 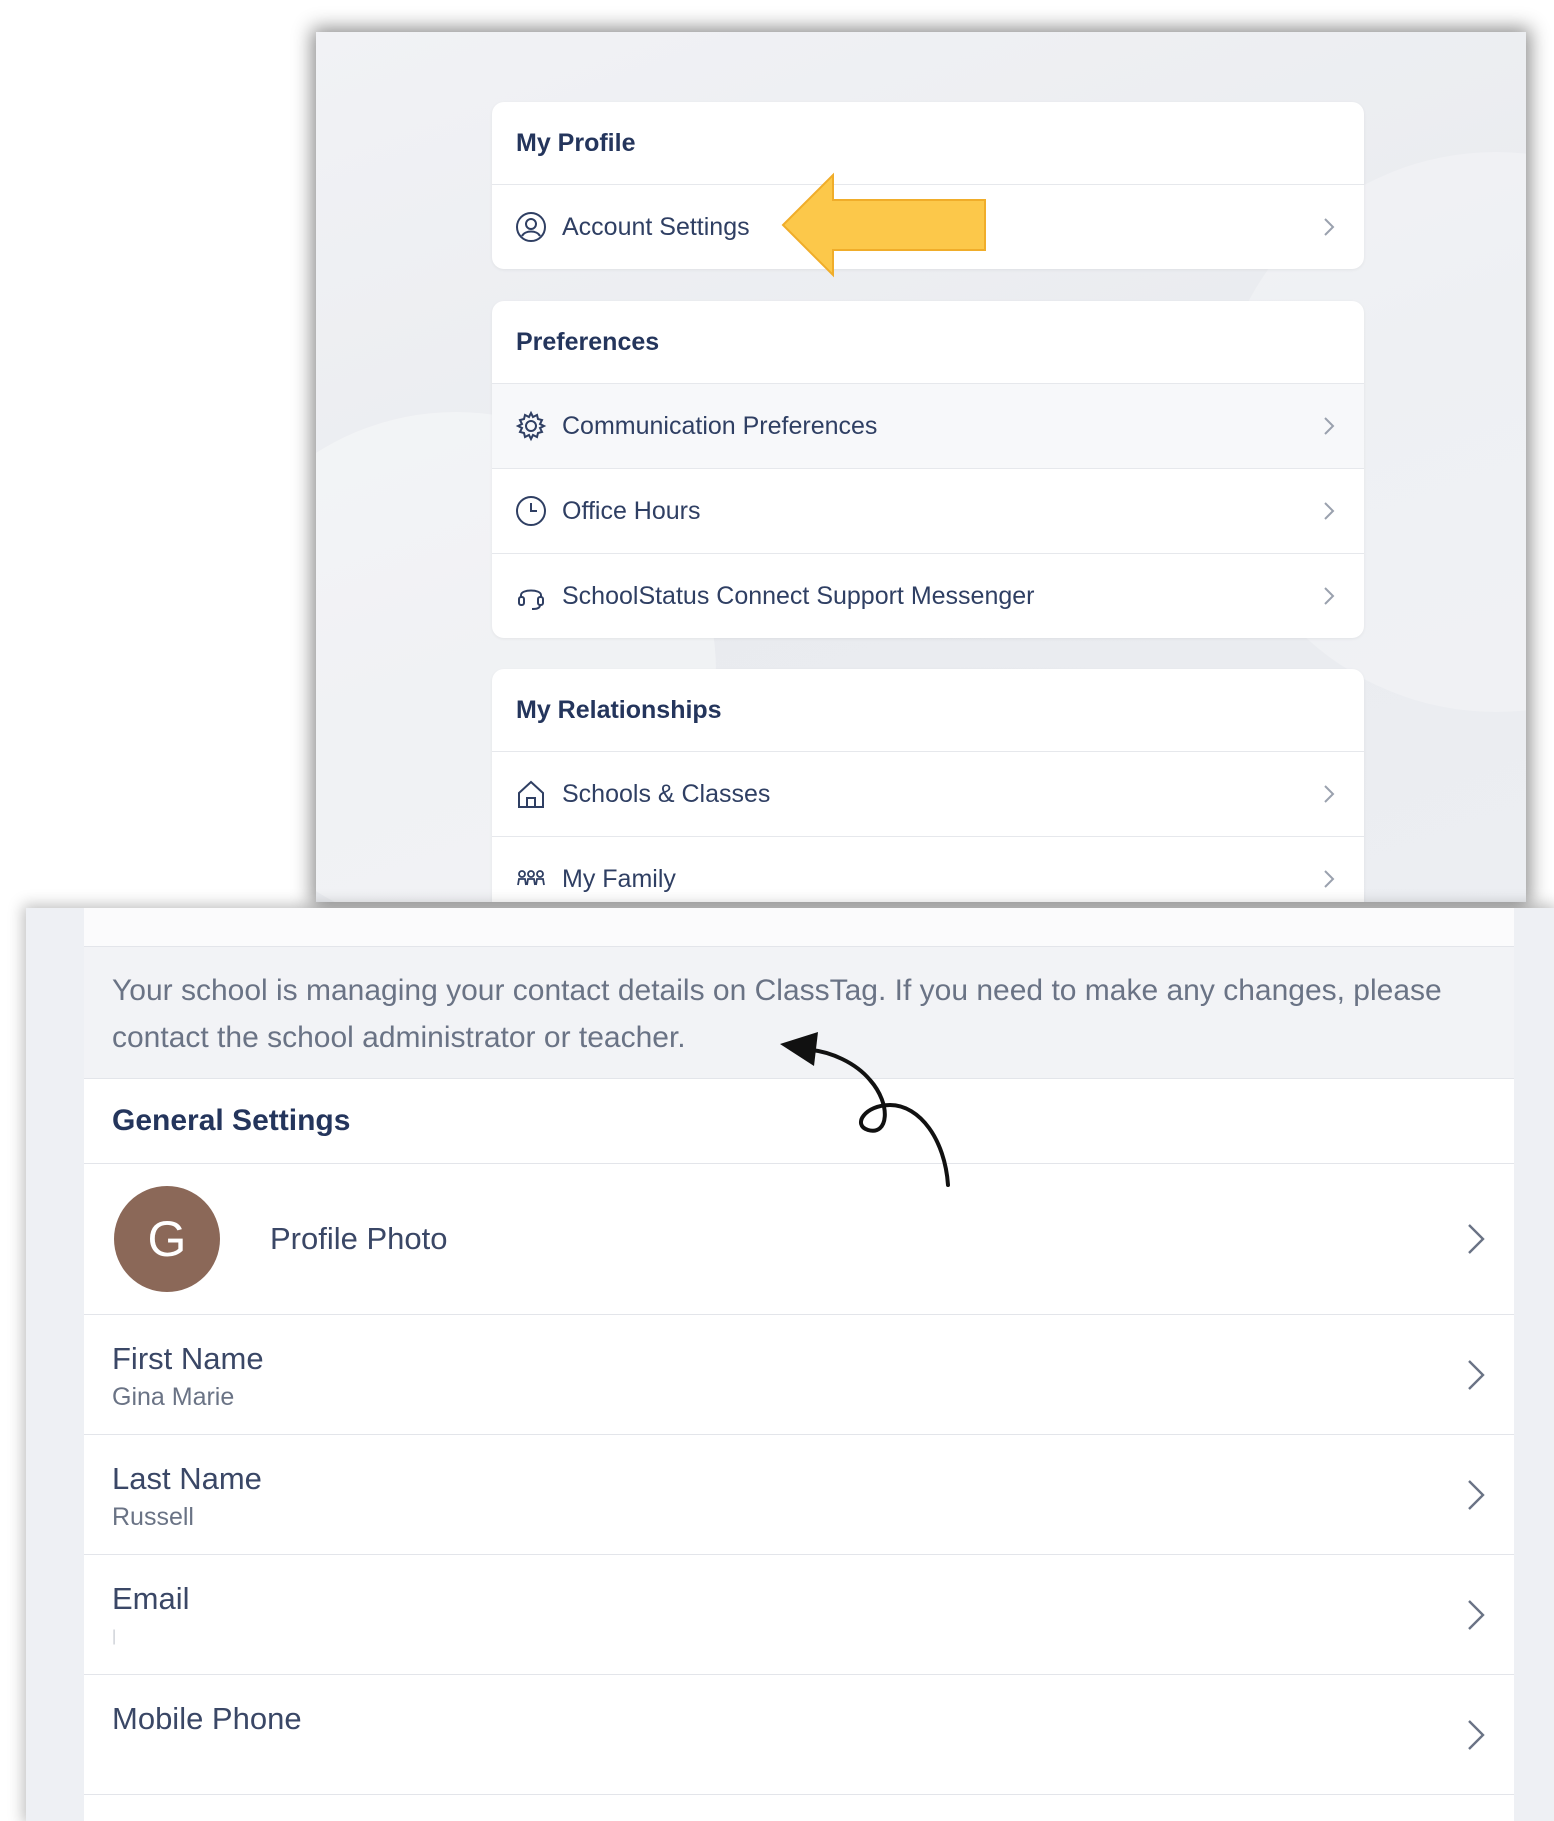 What do you see at coordinates (928, 511) in the screenshot?
I see `office-hours-item: Office Hours` at bounding box center [928, 511].